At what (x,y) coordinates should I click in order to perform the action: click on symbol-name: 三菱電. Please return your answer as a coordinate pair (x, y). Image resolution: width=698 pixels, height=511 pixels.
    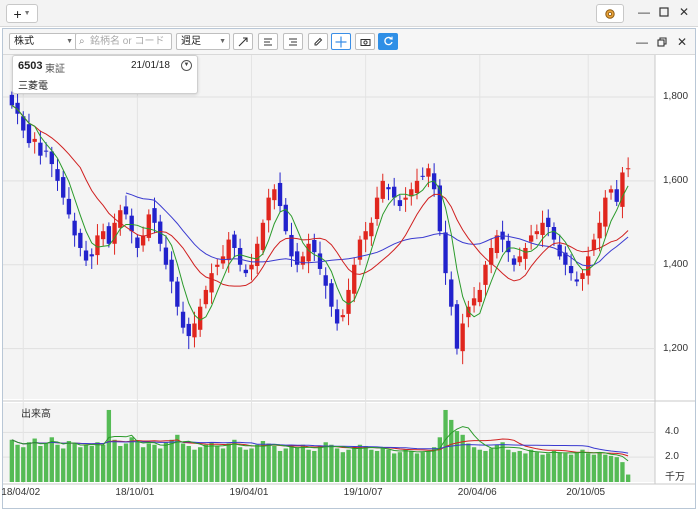
    Looking at the image, I should click on (33, 86).